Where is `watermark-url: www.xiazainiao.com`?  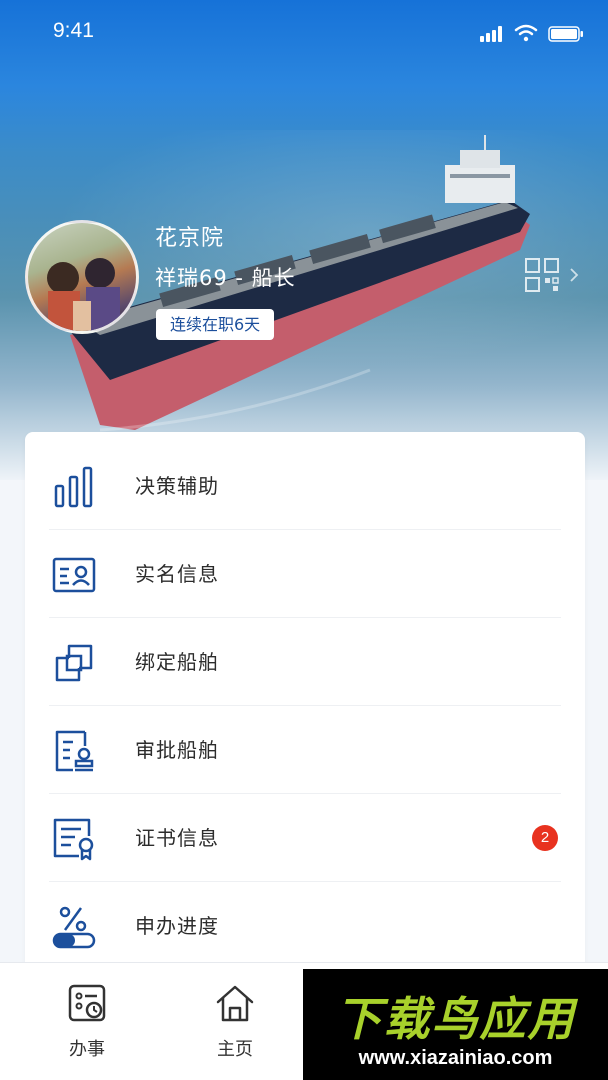
watermark-url: www.xiazainiao.com is located at coordinates (455, 1058).